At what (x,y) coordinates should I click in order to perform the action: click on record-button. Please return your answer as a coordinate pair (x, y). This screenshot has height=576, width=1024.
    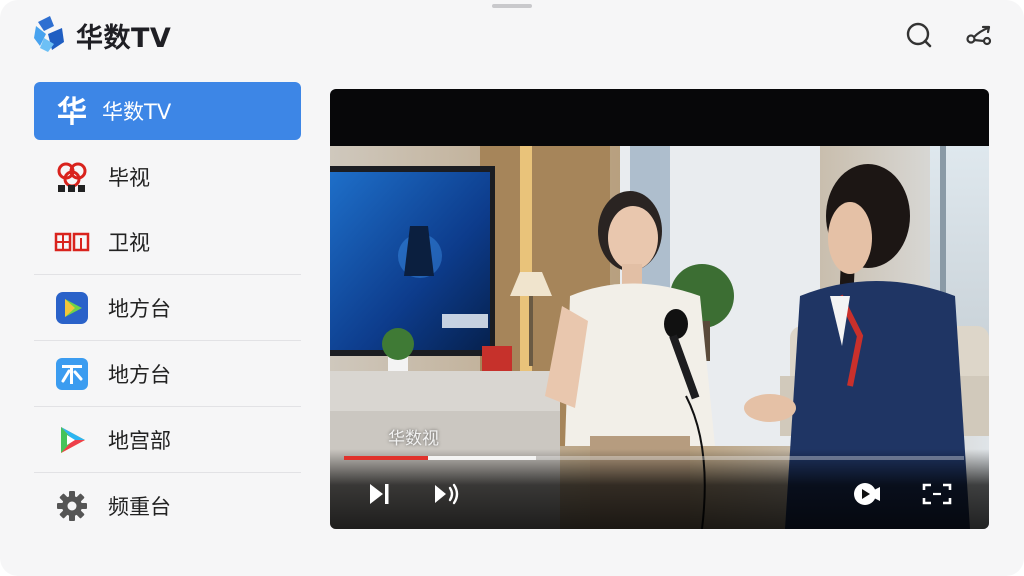
    Looking at the image, I should click on (867, 496).